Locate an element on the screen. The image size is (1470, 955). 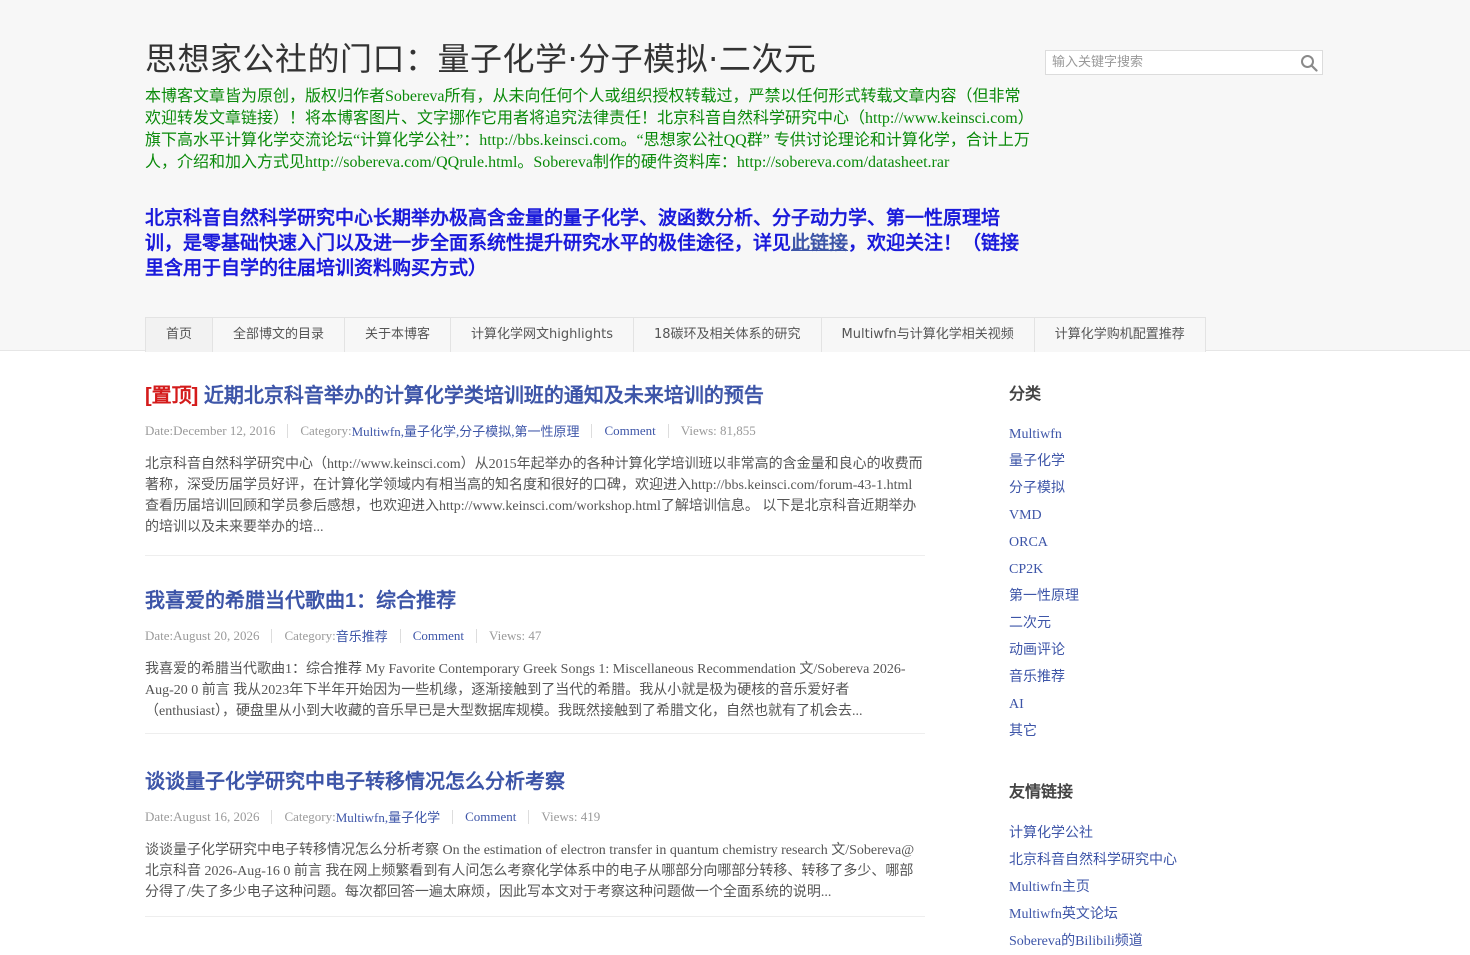
friend-link-item: Sobereva的Bilibili频道 is located at coordinates (1119, 941).